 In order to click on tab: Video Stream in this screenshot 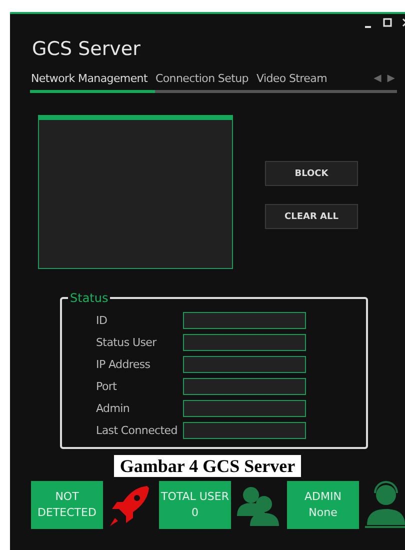, I will do `click(291, 78)`.